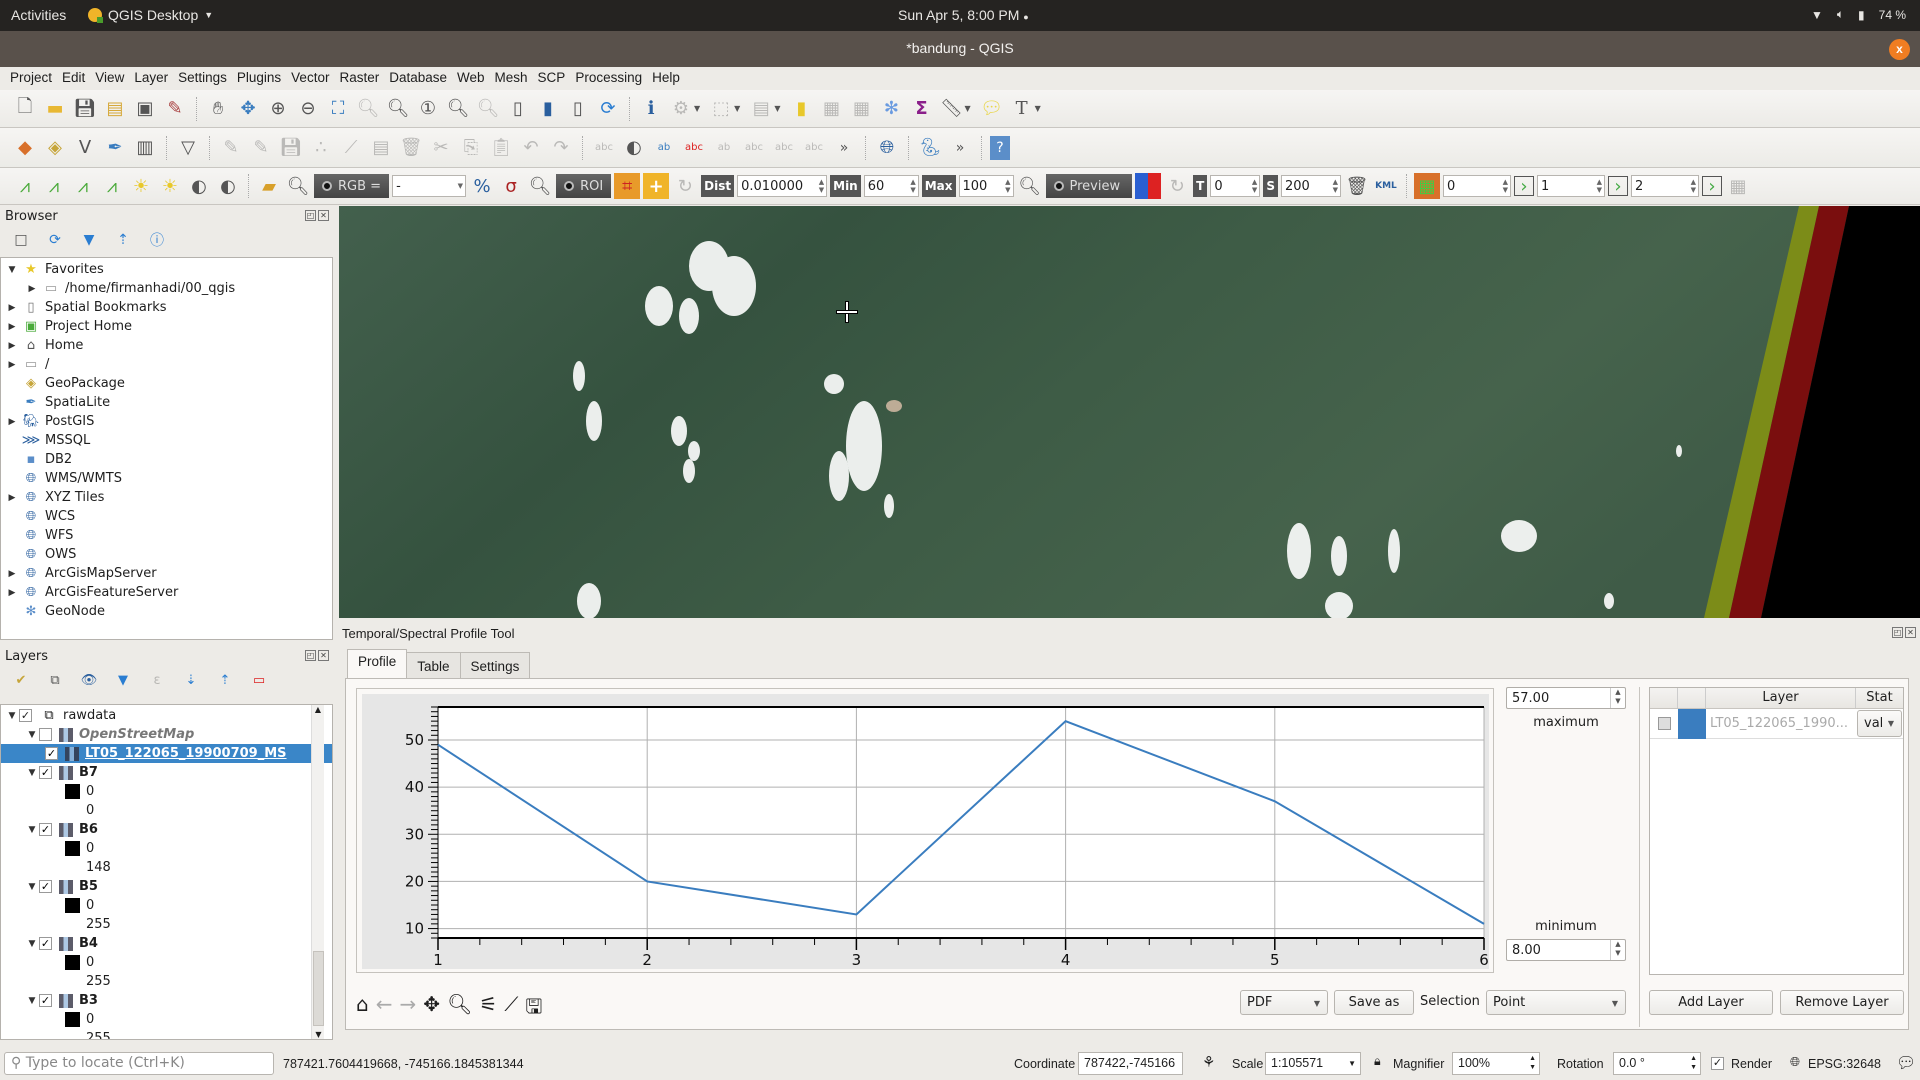  What do you see at coordinates (681, 109) in the screenshot?
I see `run-feature-action-icon: ⚙` at bounding box center [681, 109].